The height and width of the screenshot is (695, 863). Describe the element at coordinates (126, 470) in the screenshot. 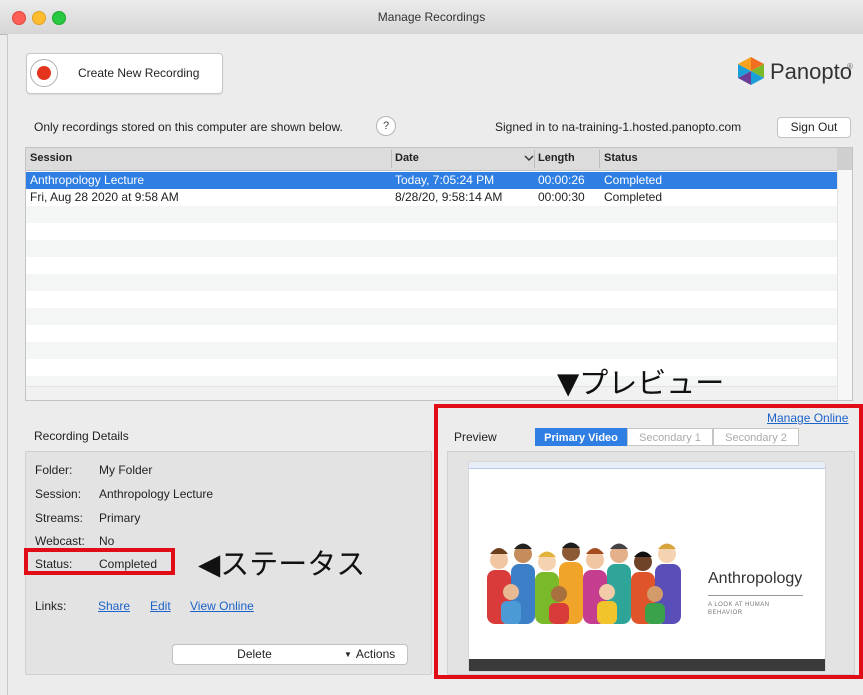

I see `folder-value: My Folder` at that location.